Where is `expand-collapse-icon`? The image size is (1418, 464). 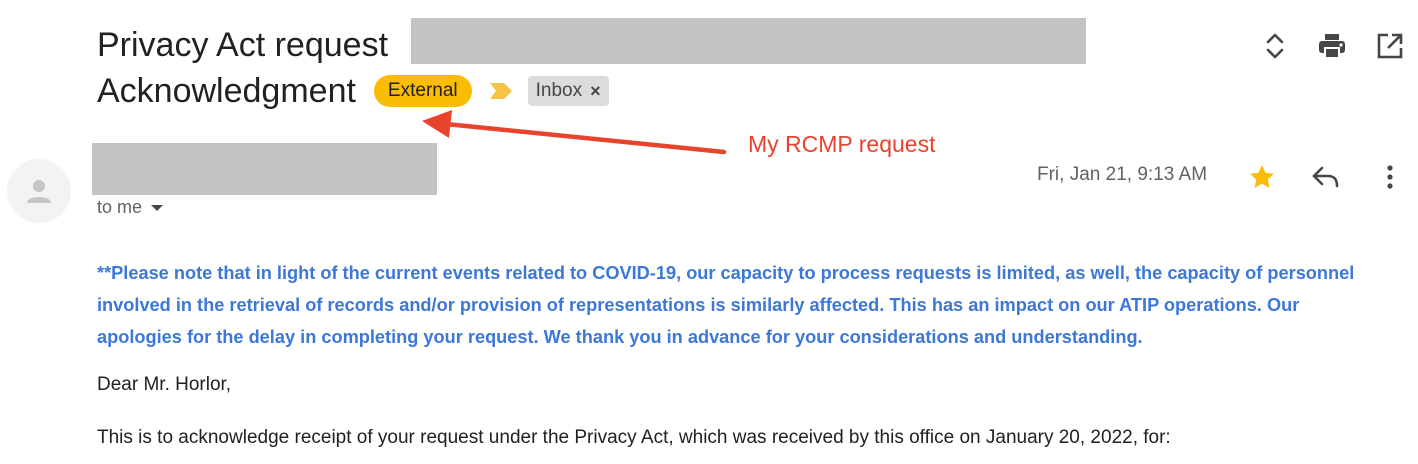
expand-collapse-icon is located at coordinates (1275, 46).